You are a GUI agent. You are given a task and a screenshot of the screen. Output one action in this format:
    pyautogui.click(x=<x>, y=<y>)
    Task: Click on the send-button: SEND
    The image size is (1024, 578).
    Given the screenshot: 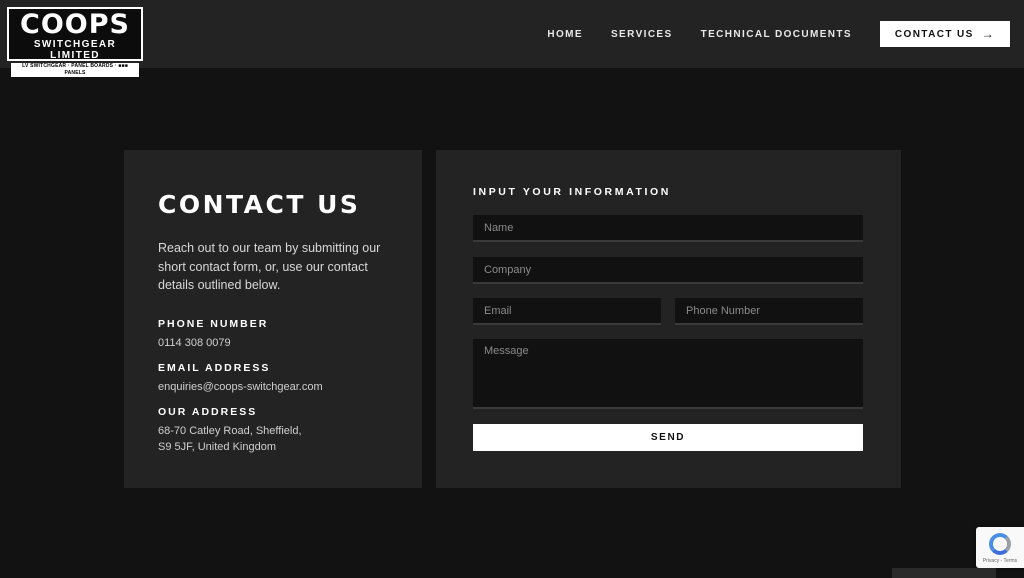 What is the action you would take?
    pyautogui.click(x=668, y=437)
    